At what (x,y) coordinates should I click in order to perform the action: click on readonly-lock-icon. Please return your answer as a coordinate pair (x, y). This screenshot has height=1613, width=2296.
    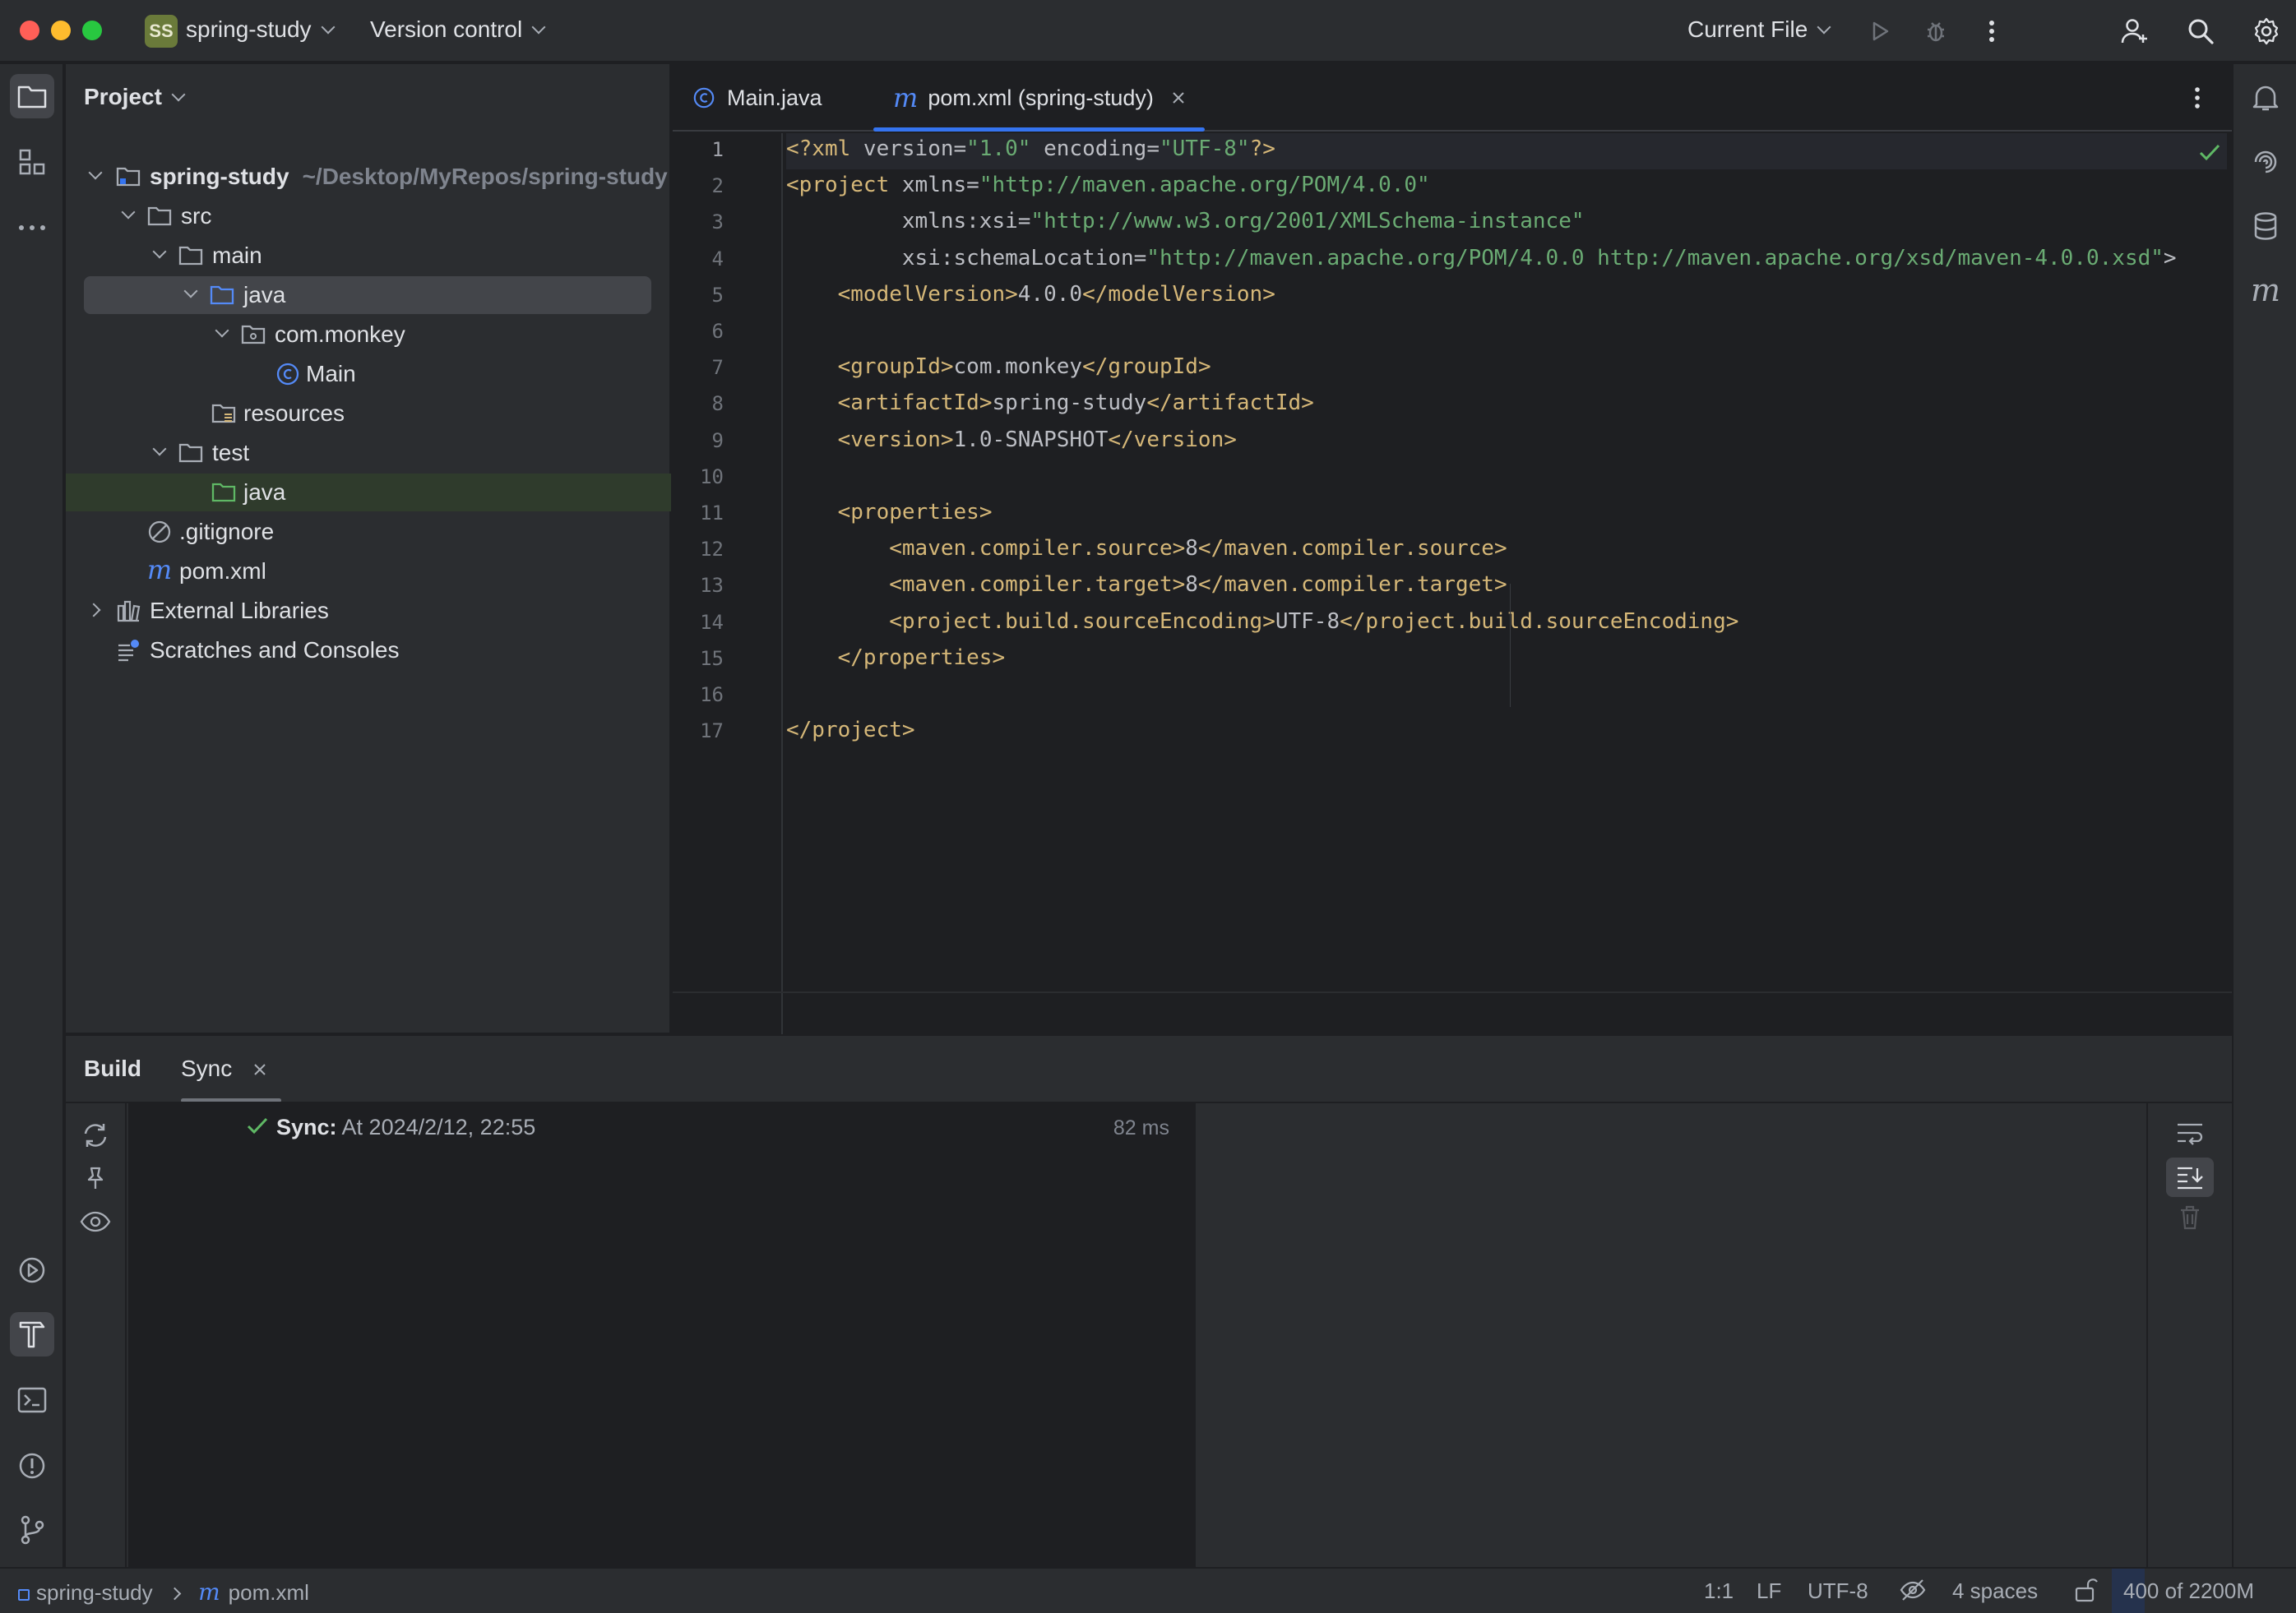
    Looking at the image, I should click on (2086, 1593).